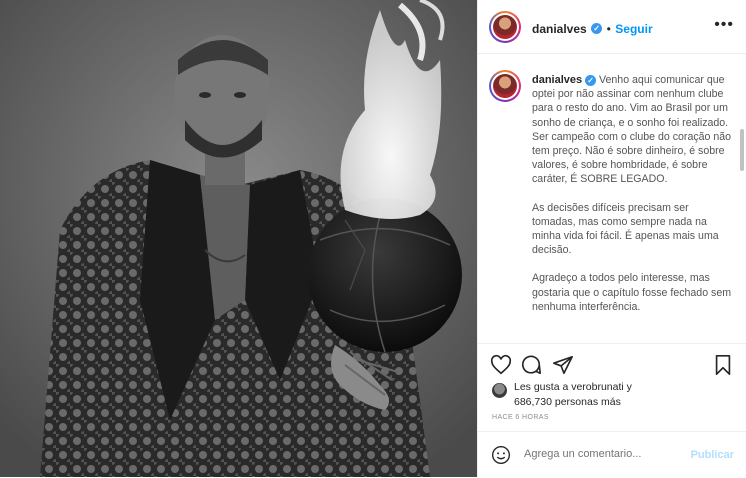 Image resolution: width=746 pixels, height=478 pixels. I want to click on comment-box: Publicar, so click(612, 454).